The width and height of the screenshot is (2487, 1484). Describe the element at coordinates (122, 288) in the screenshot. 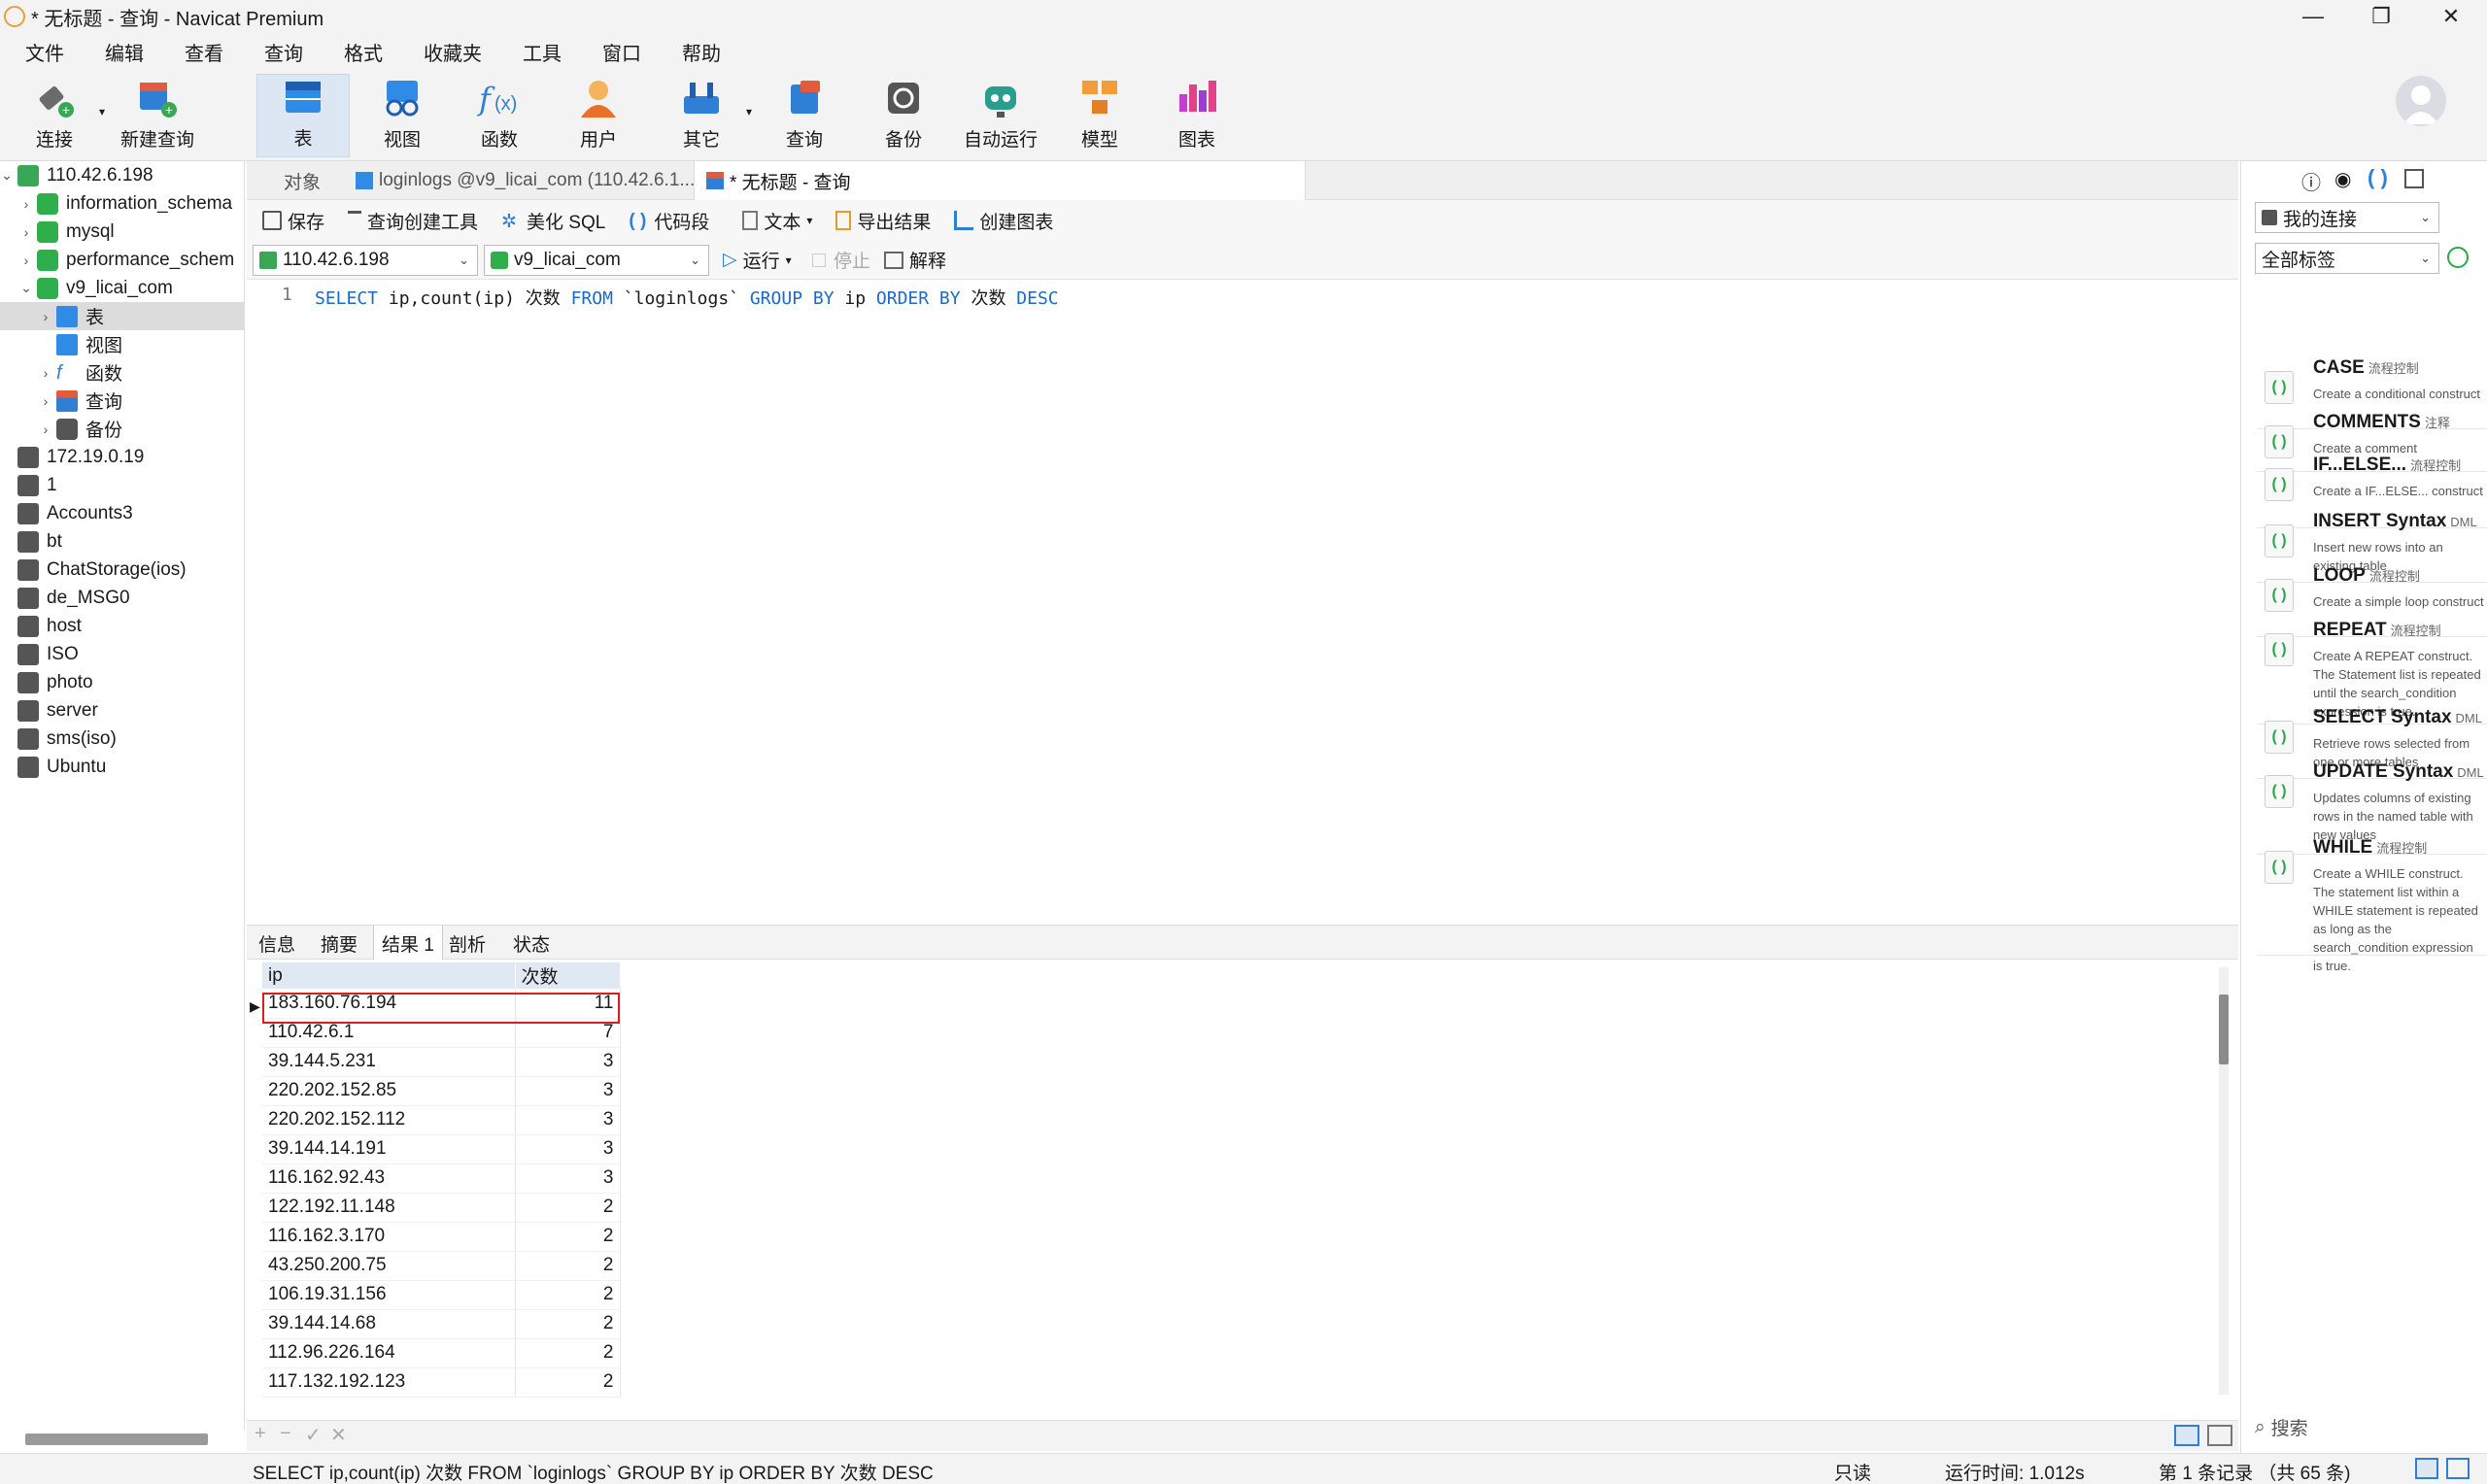

I see `tree-db-v9-licai-com: ⌄ v9_licai_com` at that location.